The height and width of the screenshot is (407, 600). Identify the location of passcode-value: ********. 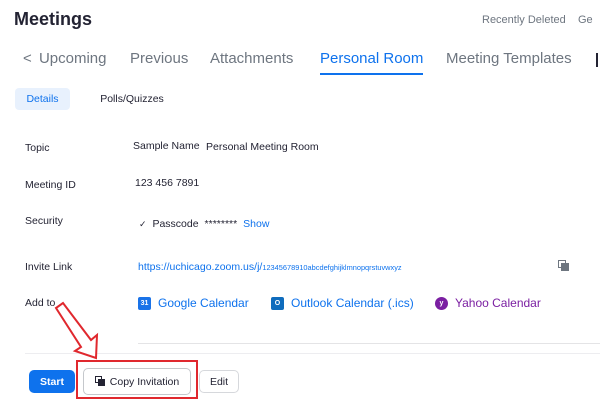
(221, 224).